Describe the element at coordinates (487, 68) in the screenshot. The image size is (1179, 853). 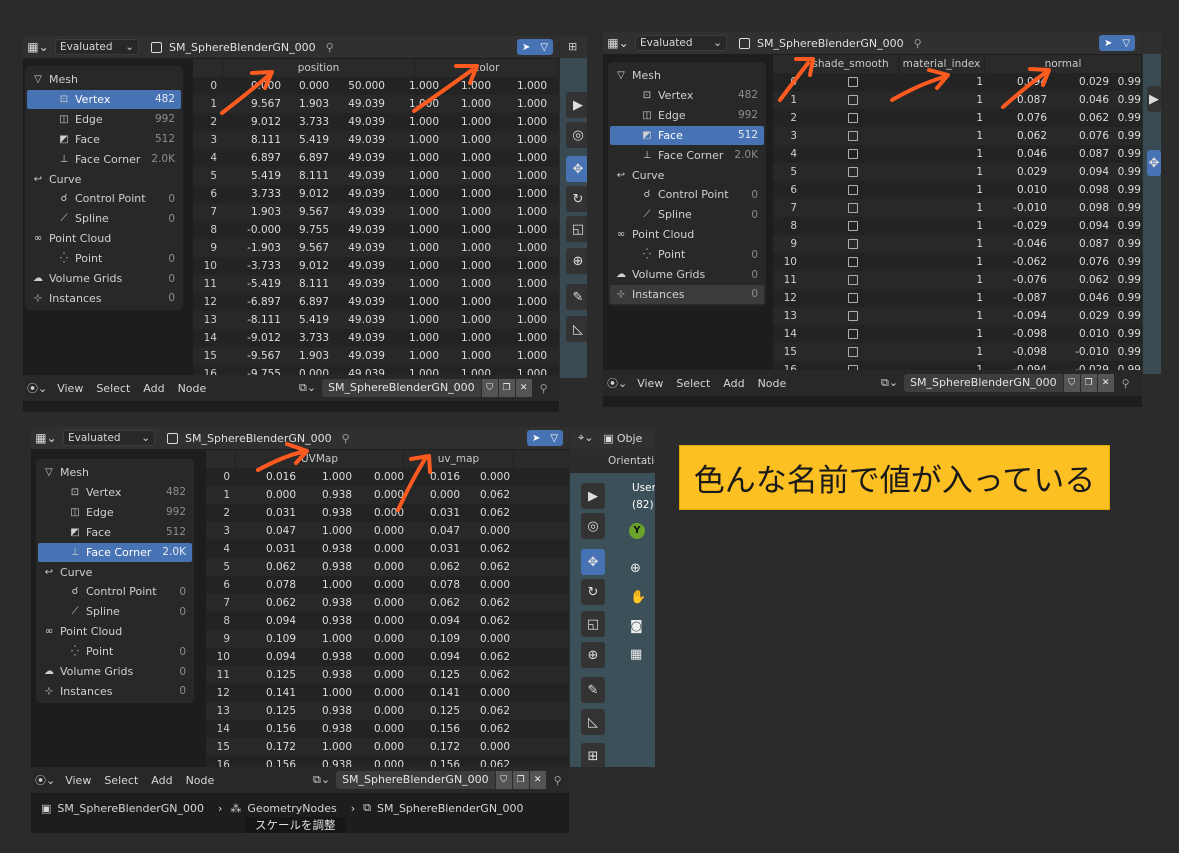
I see `column-header: color` at that location.